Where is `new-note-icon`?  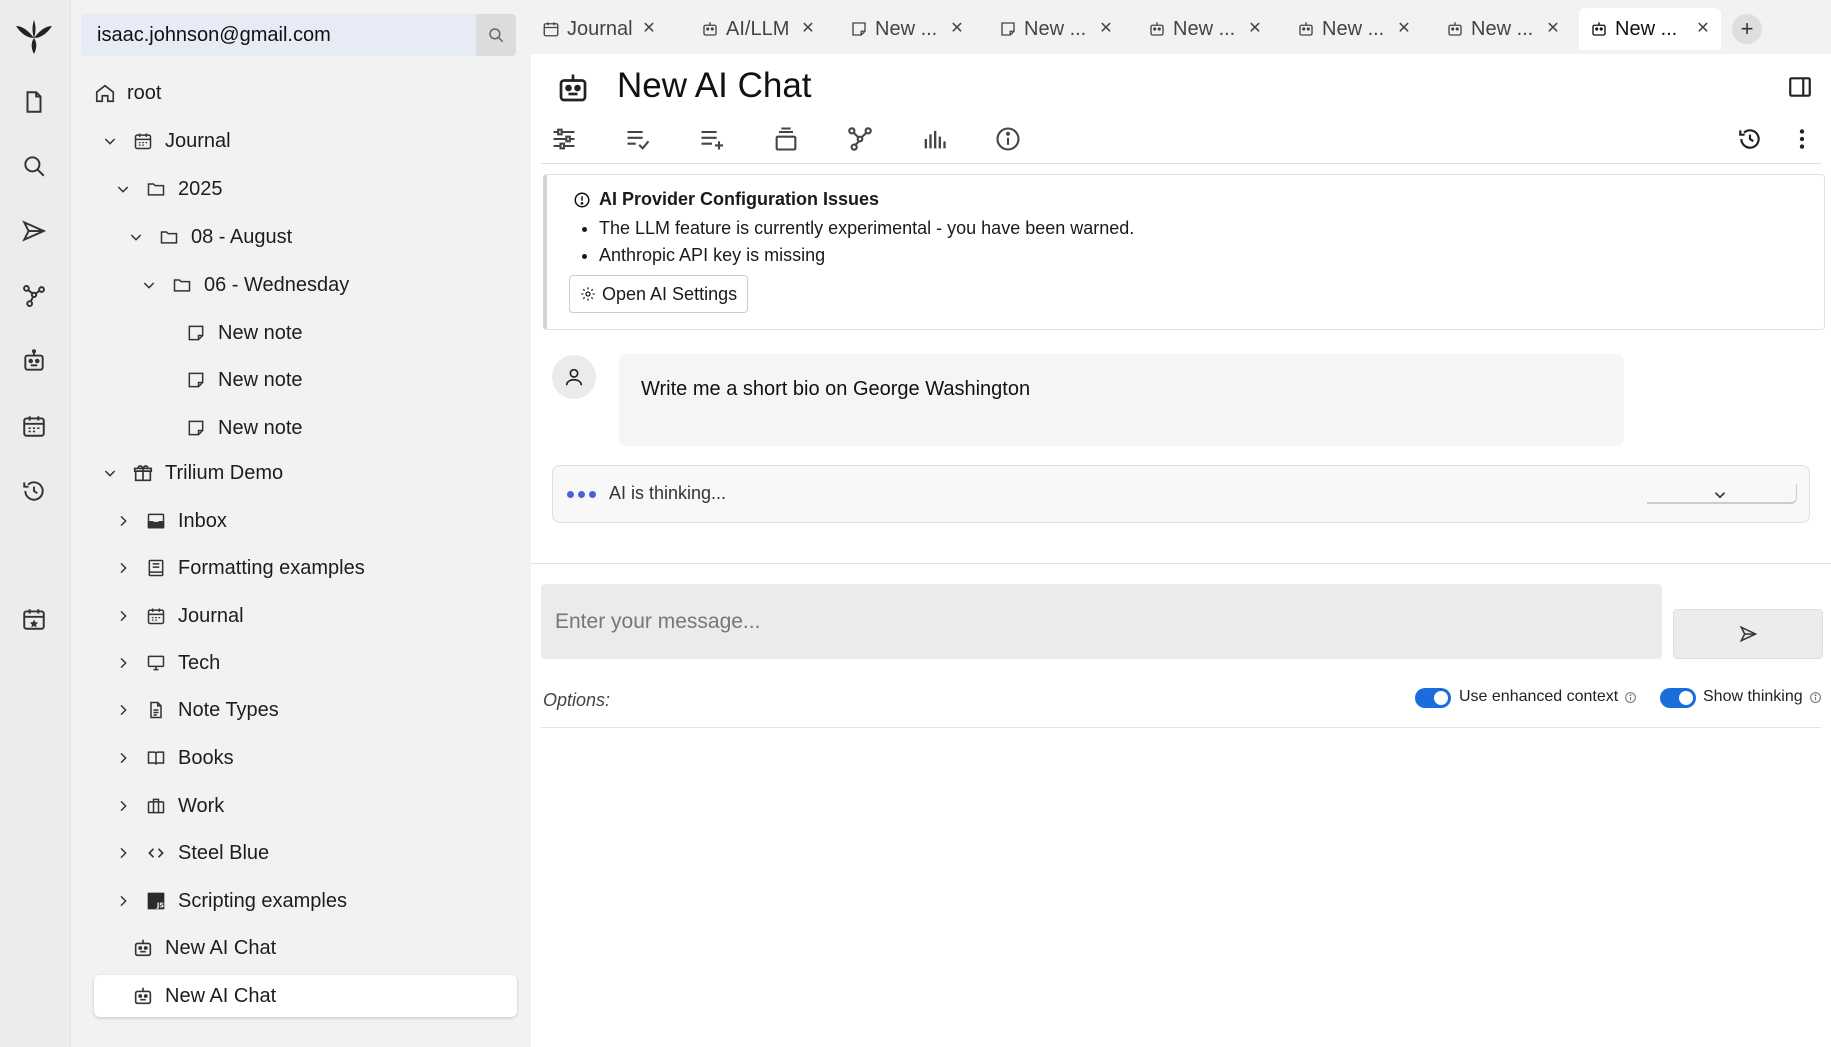
new-note-icon is located at coordinates (34, 102).